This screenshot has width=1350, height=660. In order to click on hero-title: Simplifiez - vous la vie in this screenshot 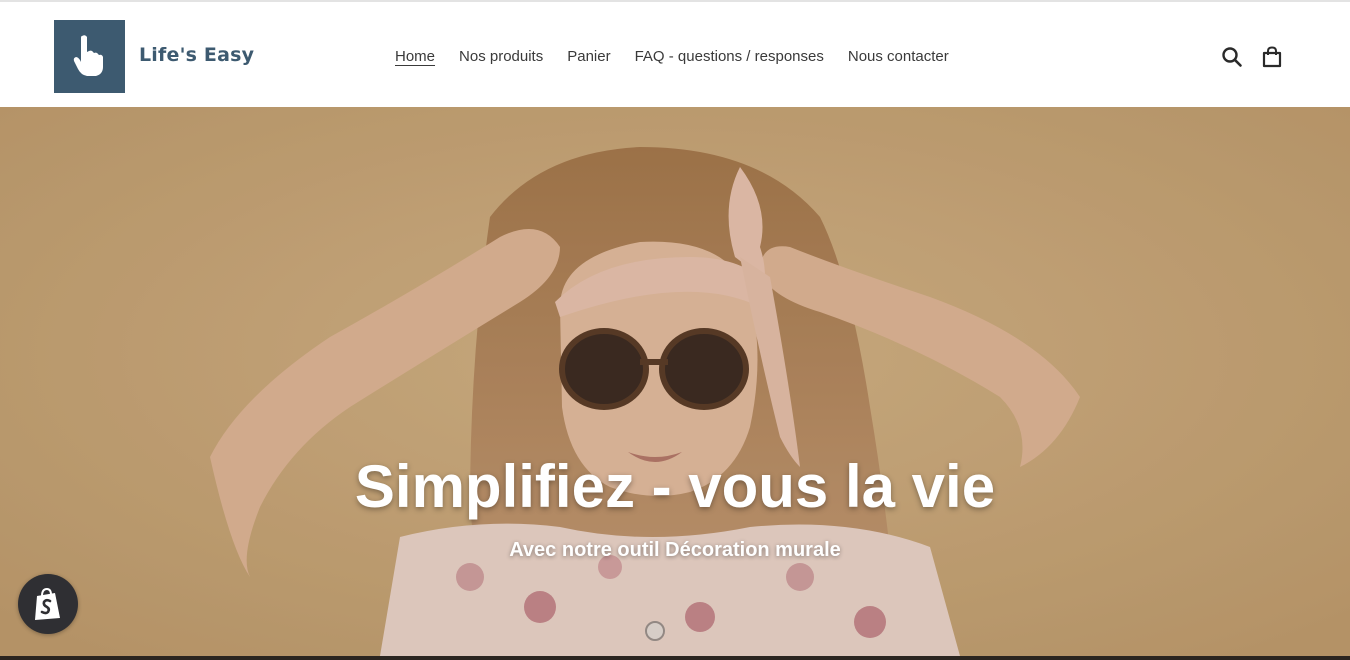, I will do `click(675, 486)`.